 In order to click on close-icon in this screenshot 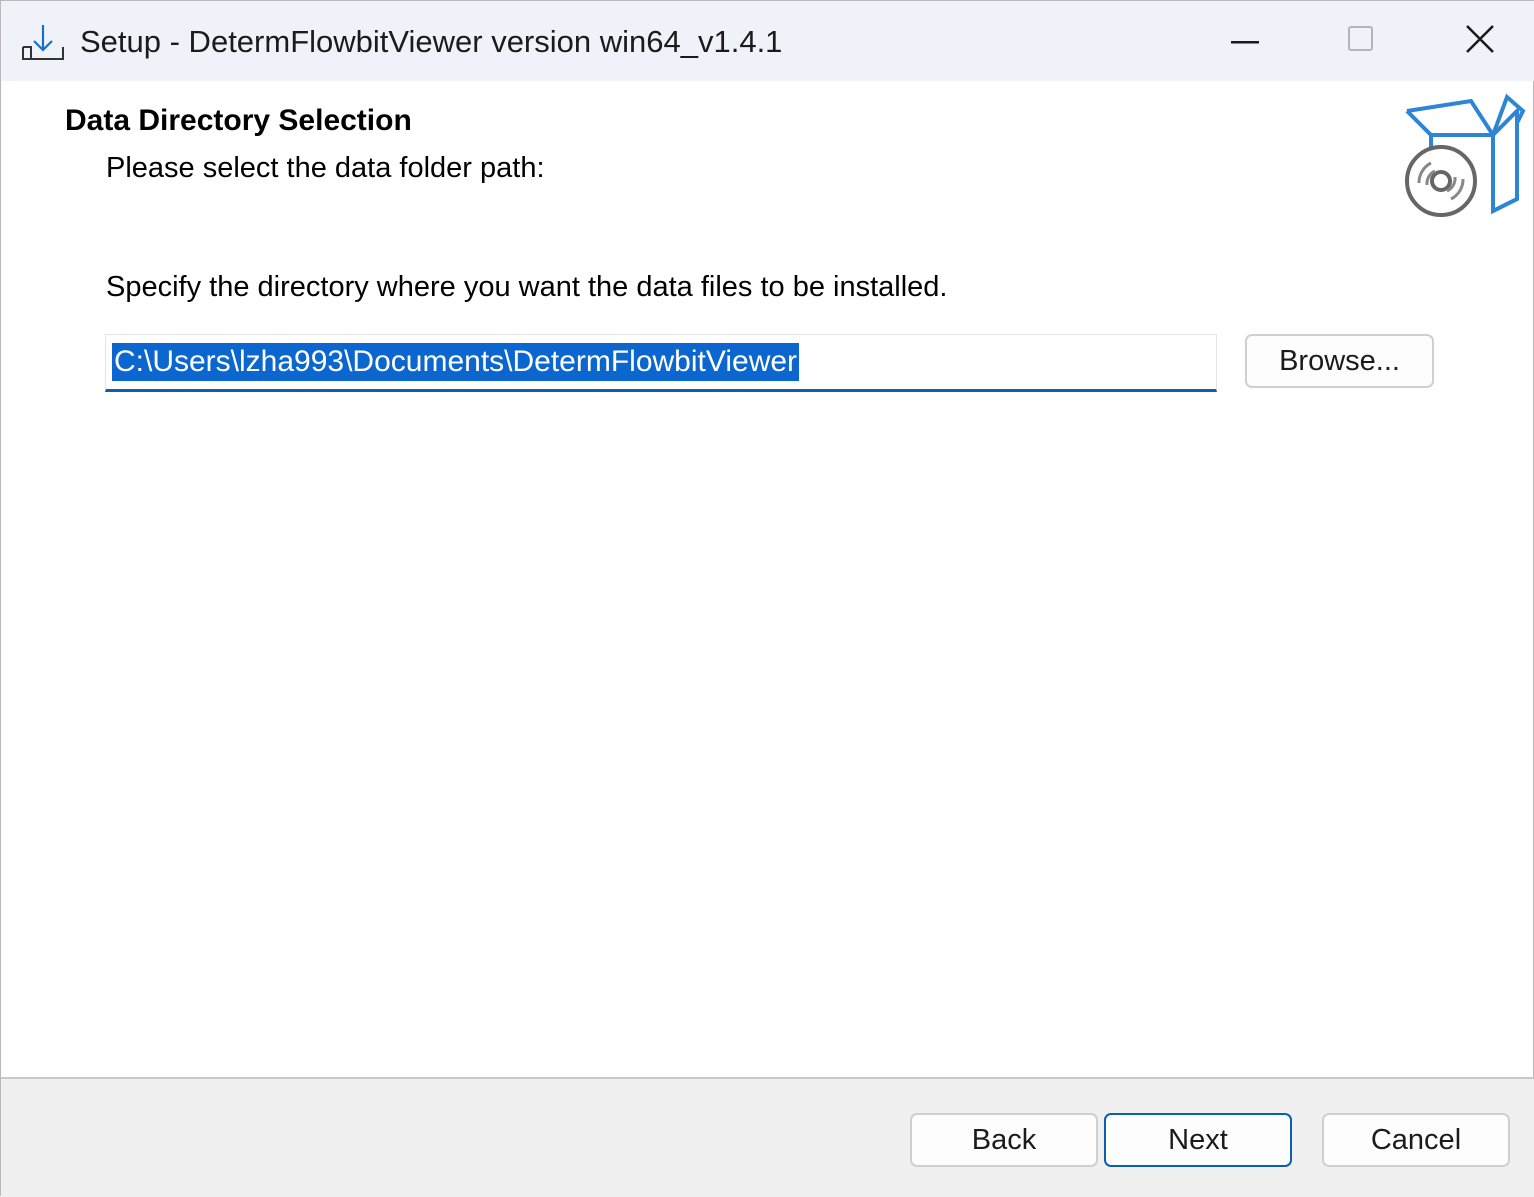, I will do `click(1480, 41)`.